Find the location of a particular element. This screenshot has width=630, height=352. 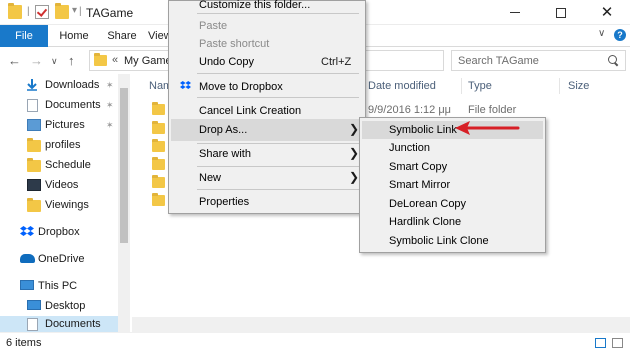

menu-item-share-with: Share with ❯ is located at coordinates (267, 154).